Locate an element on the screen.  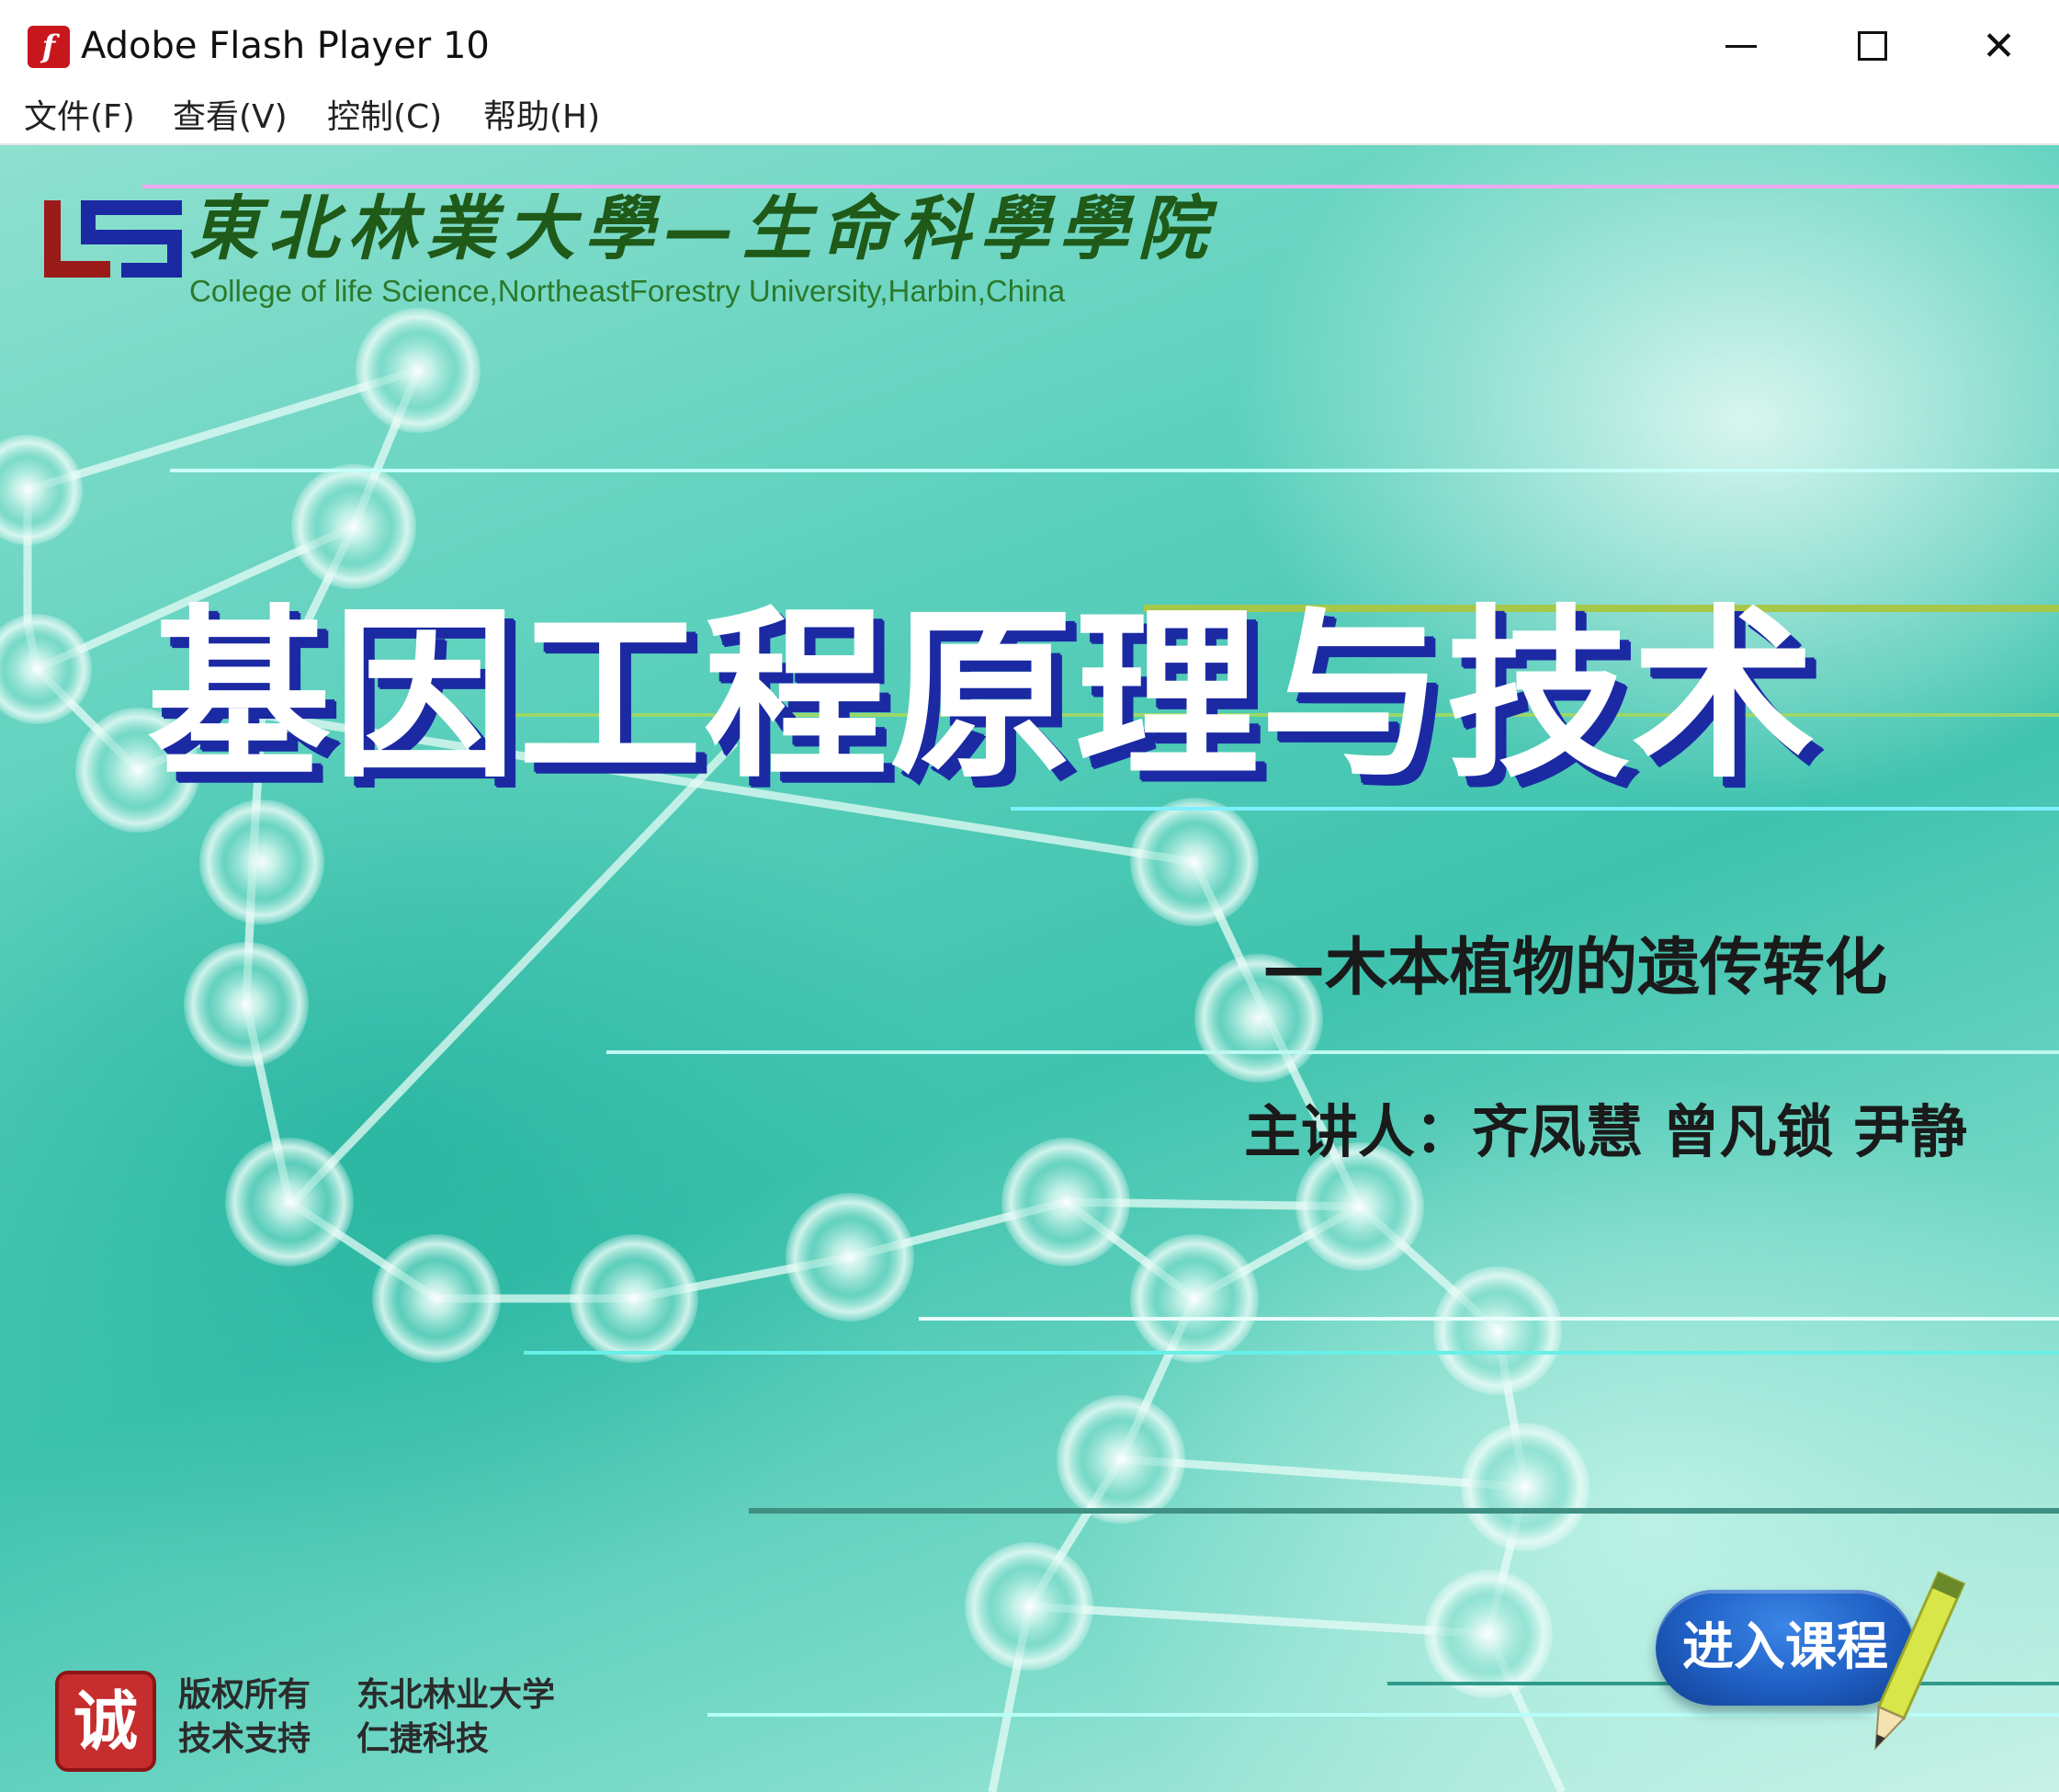
seal-glyph: 诚 is located at coordinates (106, 1721).